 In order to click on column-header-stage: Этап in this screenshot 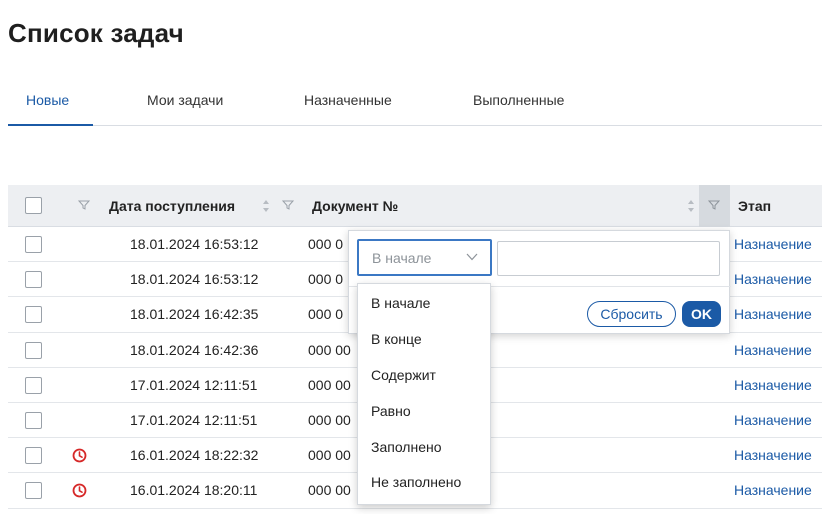, I will do `click(754, 206)`.